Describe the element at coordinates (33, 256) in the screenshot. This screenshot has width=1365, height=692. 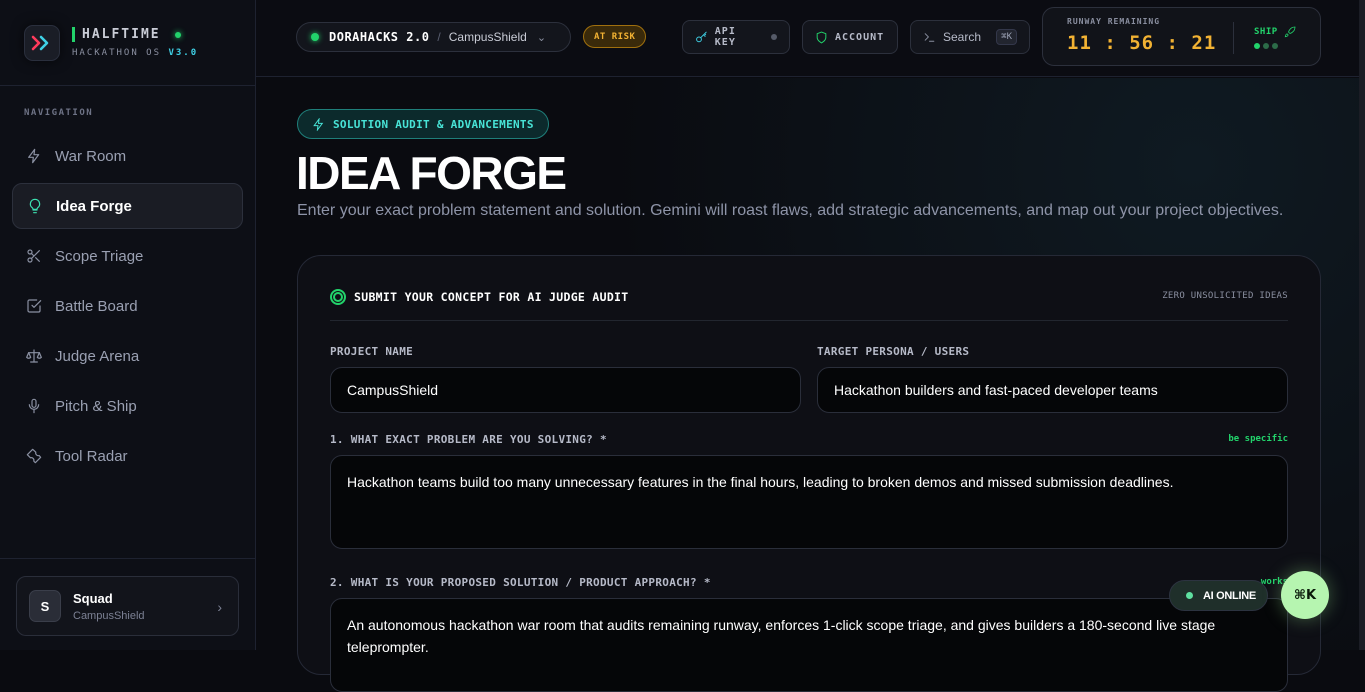
I see `scissors-icon` at that location.